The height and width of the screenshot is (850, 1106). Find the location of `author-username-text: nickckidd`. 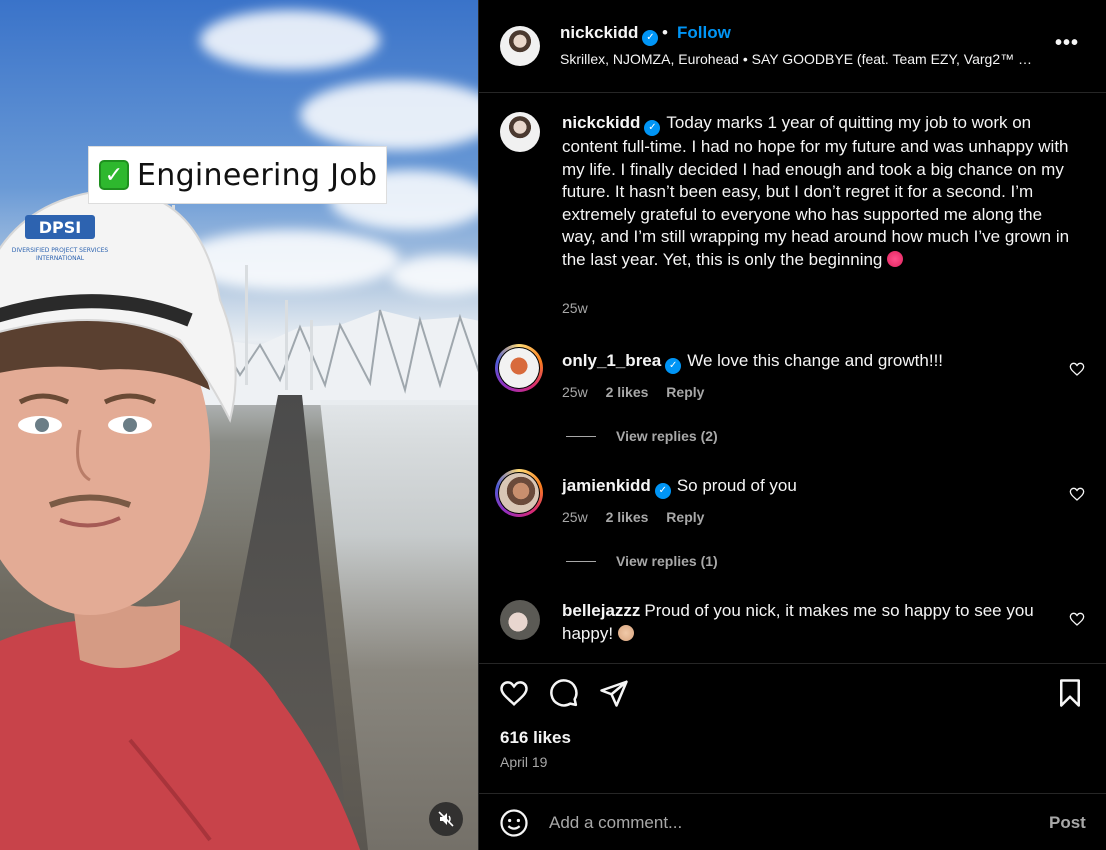

author-username-text: nickckidd is located at coordinates (599, 32).